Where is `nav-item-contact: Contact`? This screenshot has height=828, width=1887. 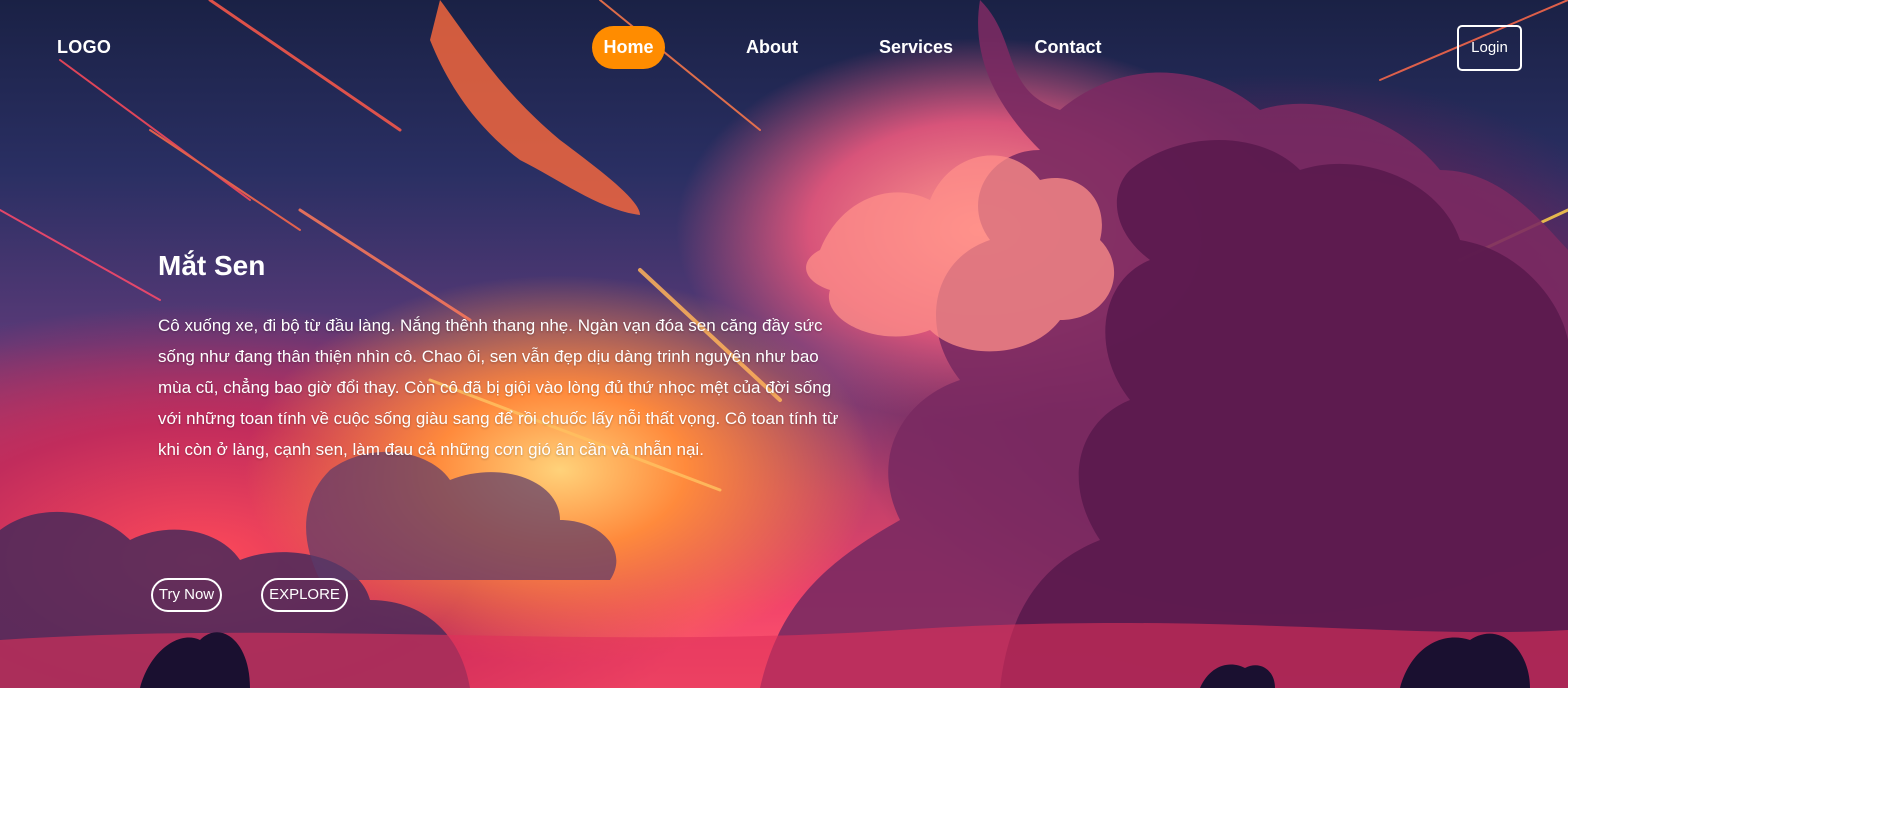 nav-item-contact: Contact is located at coordinates (1068, 47).